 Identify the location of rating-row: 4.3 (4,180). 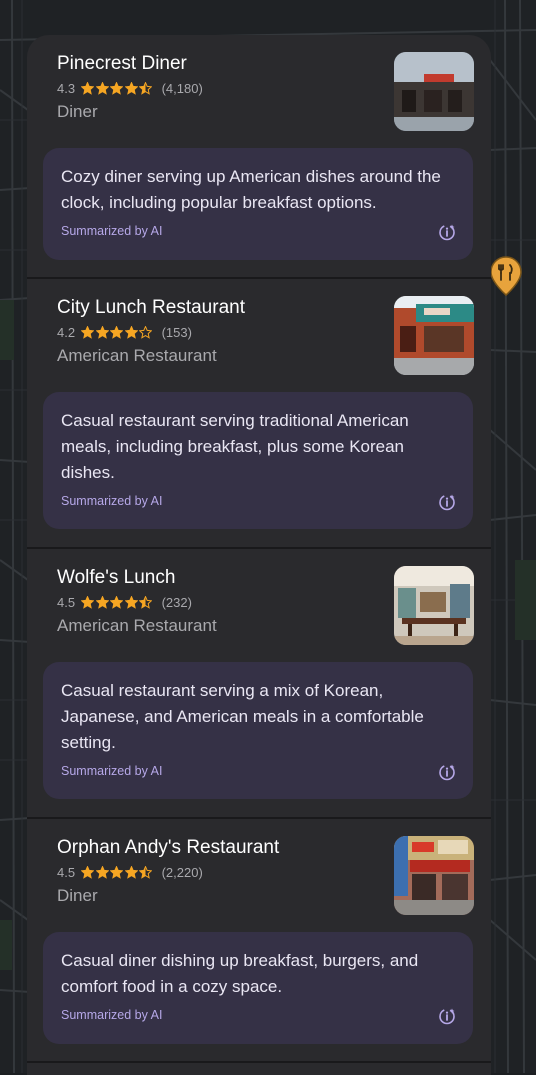
(130, 88).